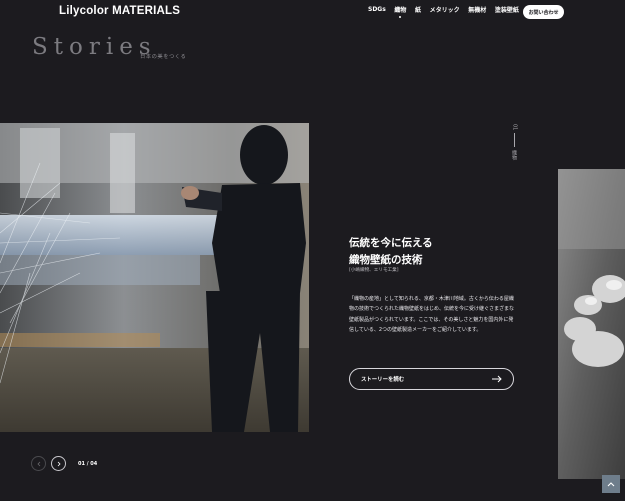 The height and width of the screenshot is (501, 625). Describe the element at coordinates (94, 47) in the screenshot. I see `section-title: Stories` at that location.